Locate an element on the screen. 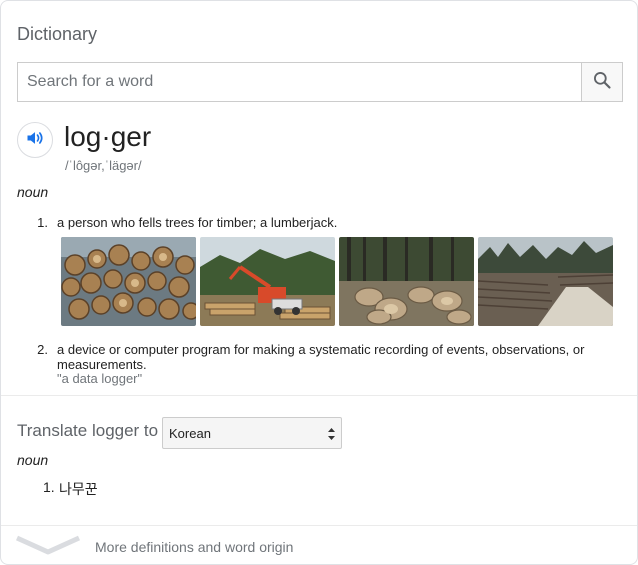  definition-number: 2. is located at coordinates (42, 349).